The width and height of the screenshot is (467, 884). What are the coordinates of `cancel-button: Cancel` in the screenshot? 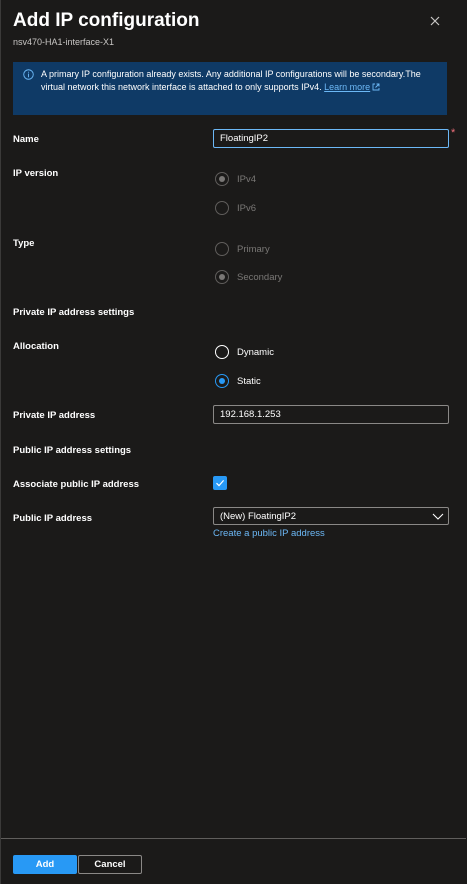 It's located at (110, 864).